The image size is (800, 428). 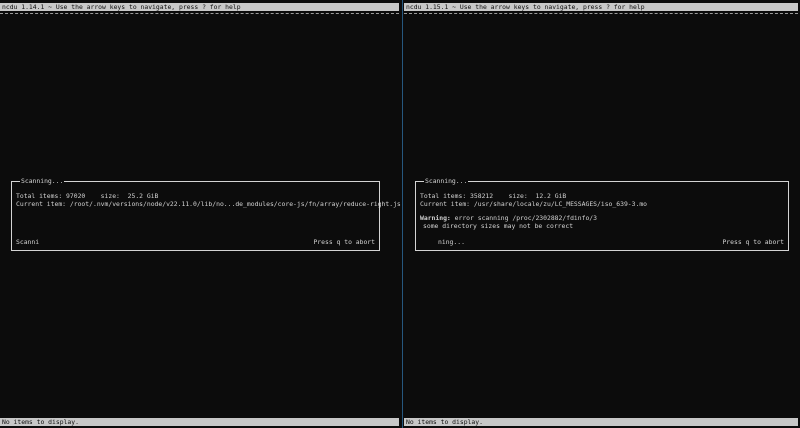 What do you see at coordinates (87, 196) in the screenshot?
I see `total-items-line: Total items: 97020 size: 25.2 GiB` at bounding box center [87, 196].